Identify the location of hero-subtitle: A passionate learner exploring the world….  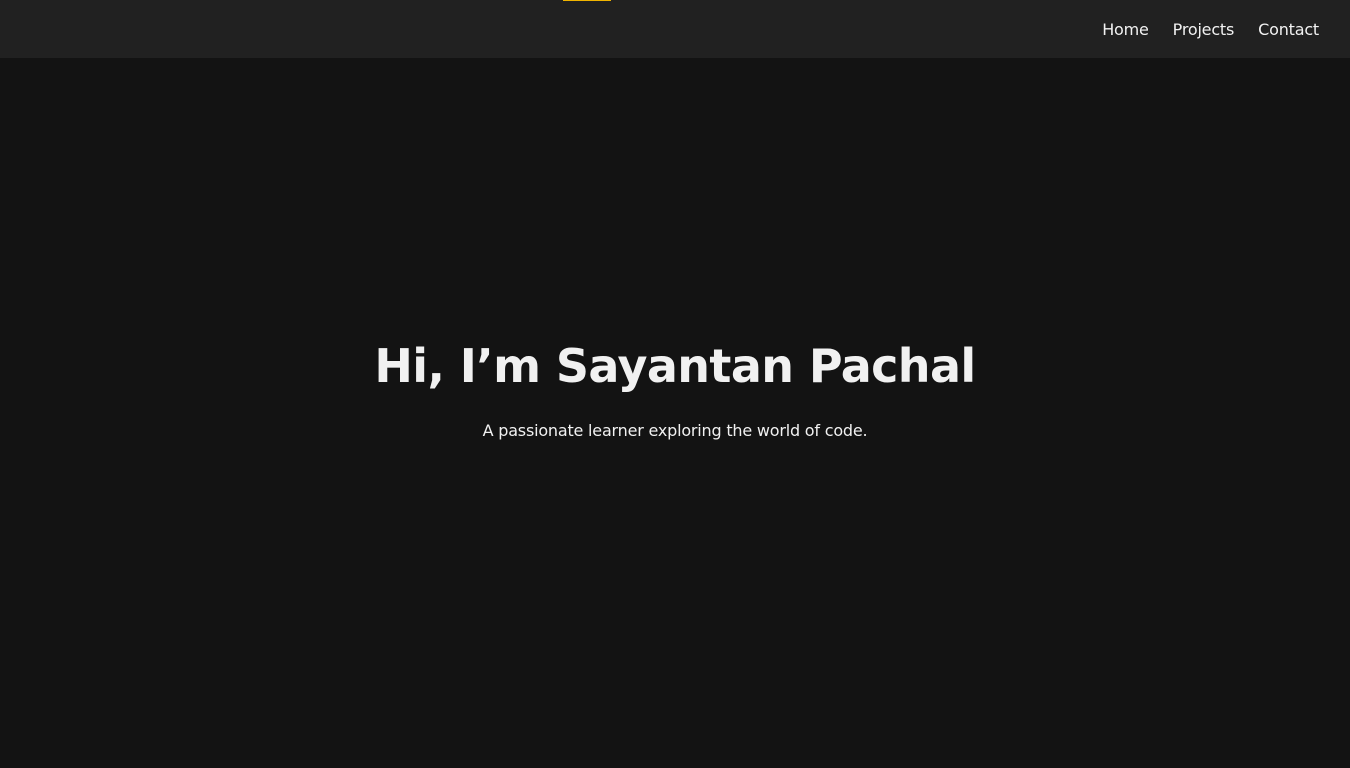
(675, 430).